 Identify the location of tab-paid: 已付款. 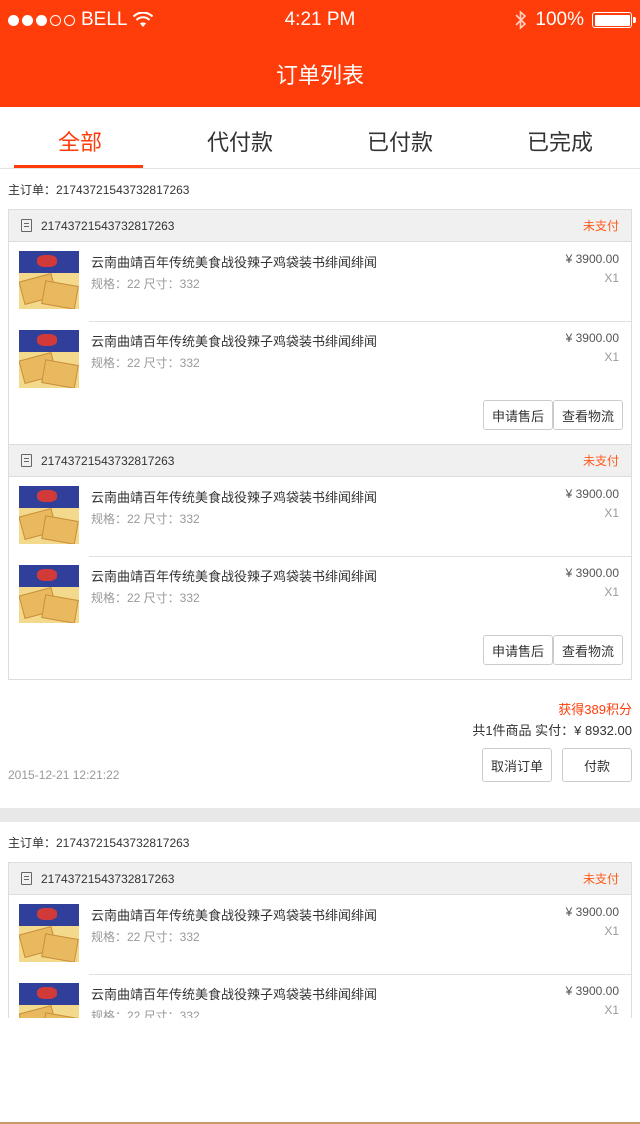
(400, 137).